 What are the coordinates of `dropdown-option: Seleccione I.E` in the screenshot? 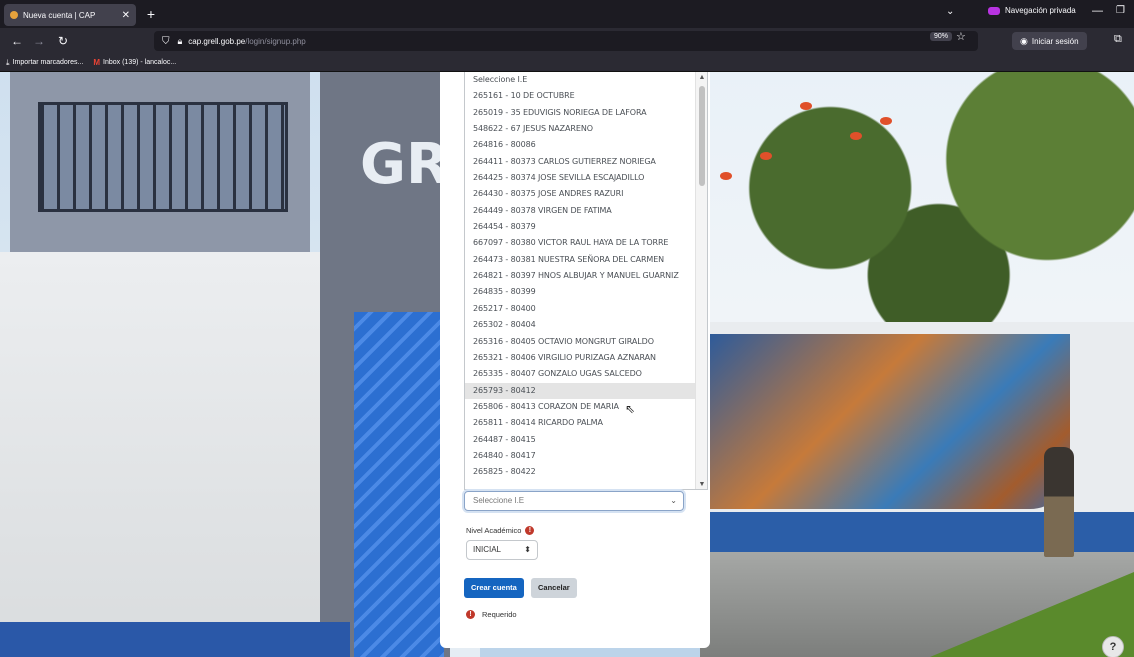 It's located at (586, 80).